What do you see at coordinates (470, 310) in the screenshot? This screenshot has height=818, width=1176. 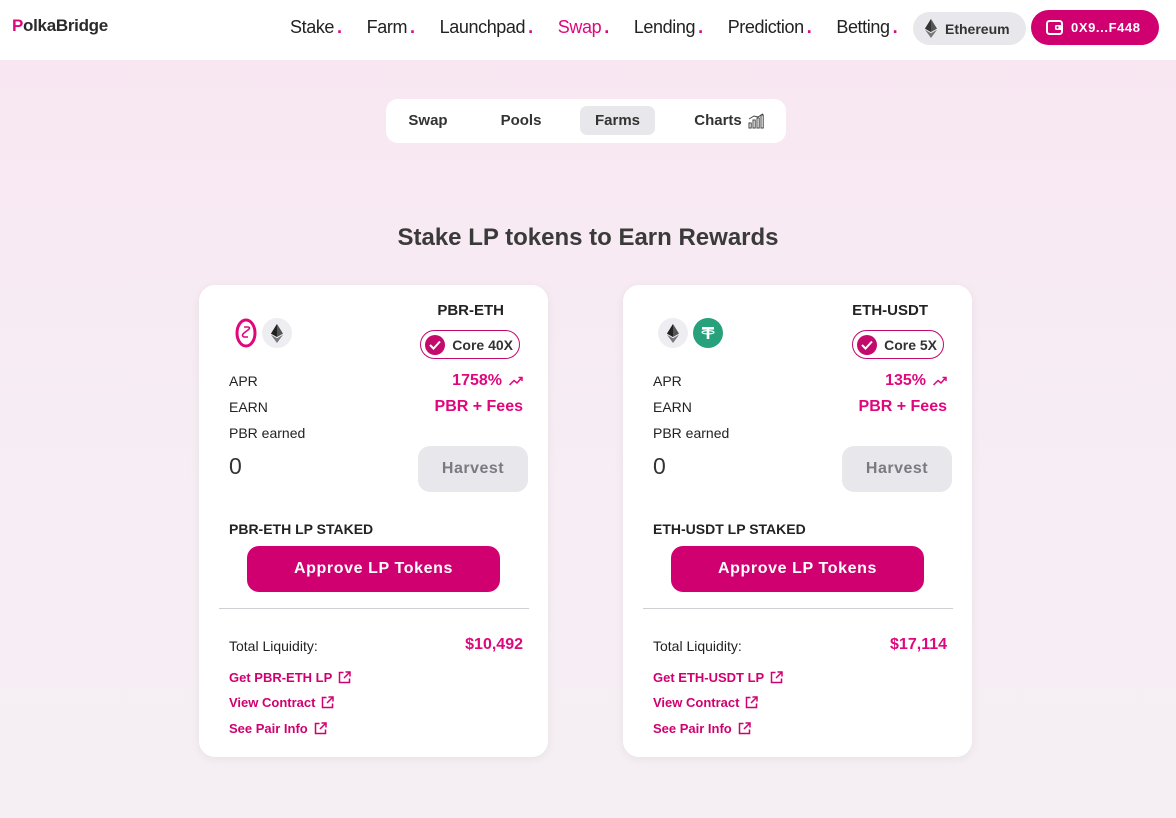 I see `pair-name: PBR-ETH` at bounding box center [470, 310].